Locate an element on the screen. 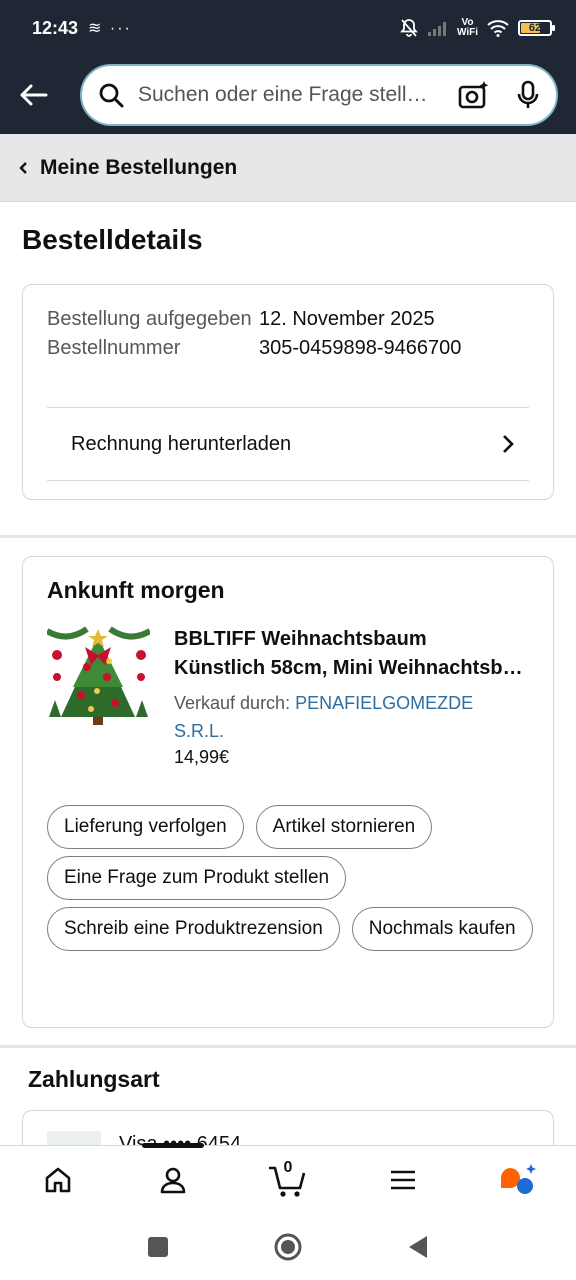 This screenshot has width=576, height=1280. back-button is located at coordinates (33, 95).